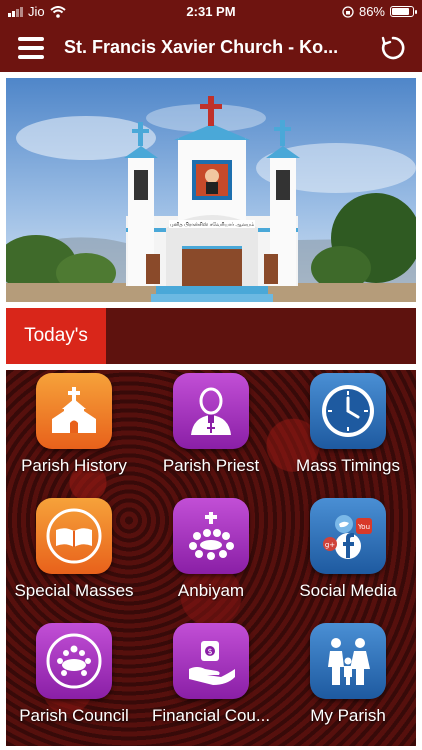  What do you see at coordinates (211, 465) in the screenshot?
I see `menu-label: Parish Priest` at bounding box center [211, 465].